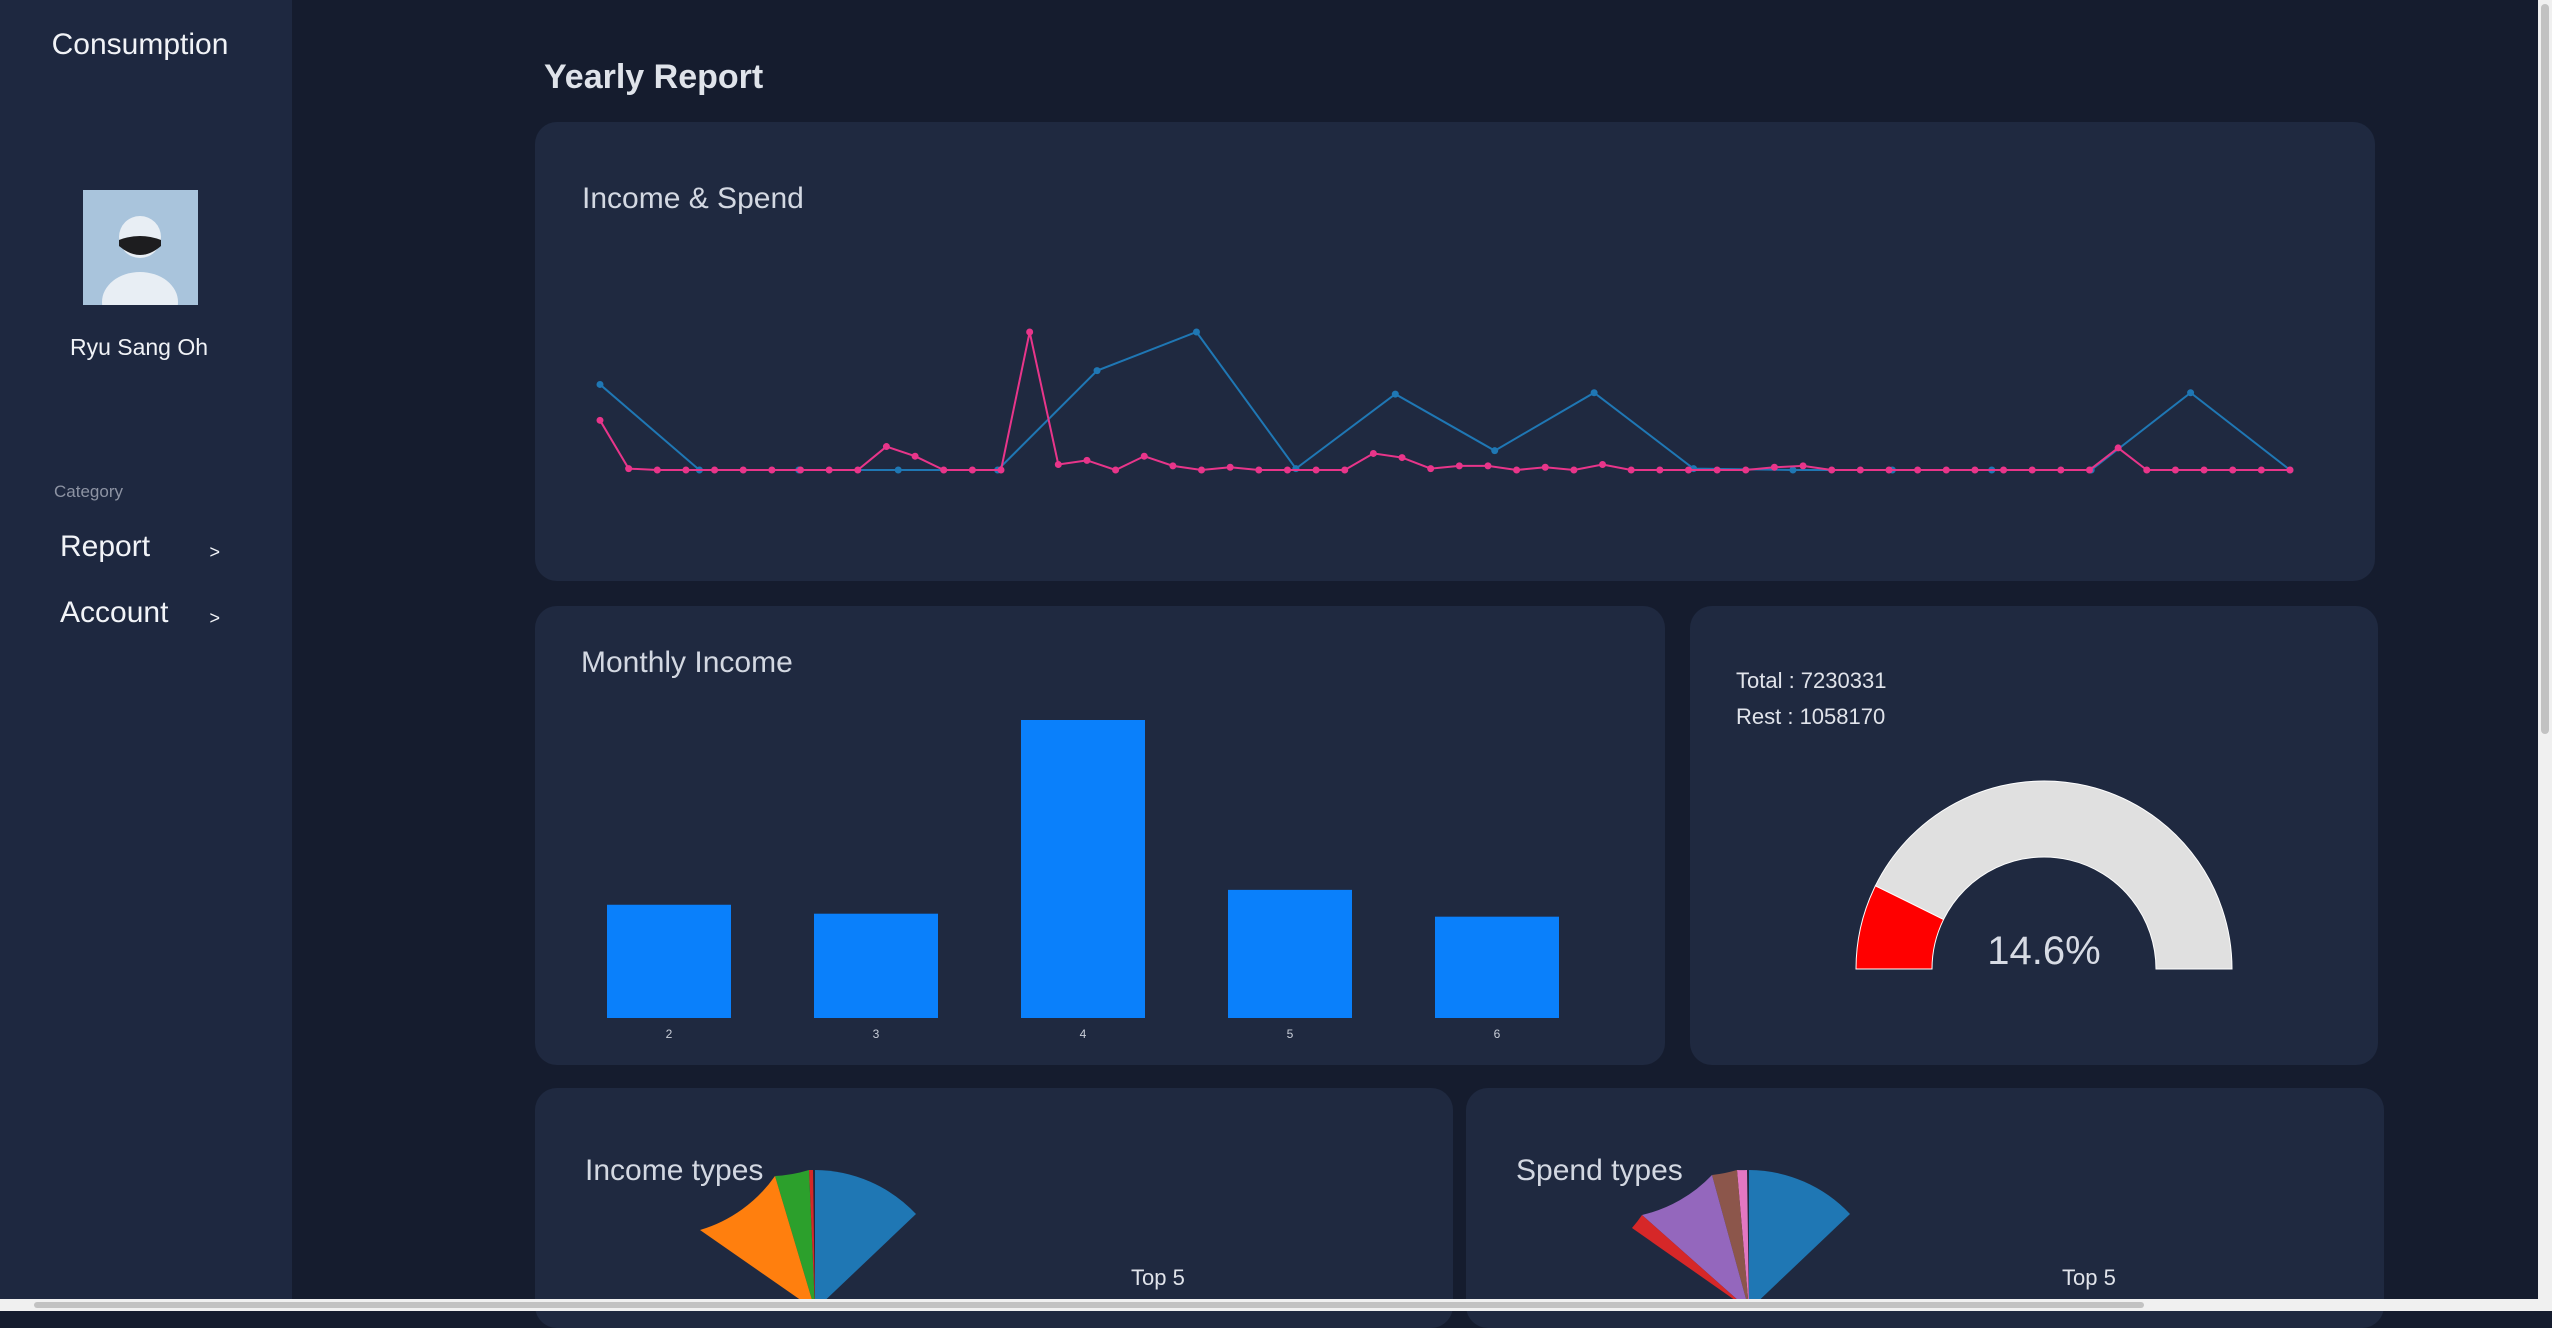 This screenshot has width=2552, height=1328. I want to click on tick-label: 6, so click(1497, 1034).